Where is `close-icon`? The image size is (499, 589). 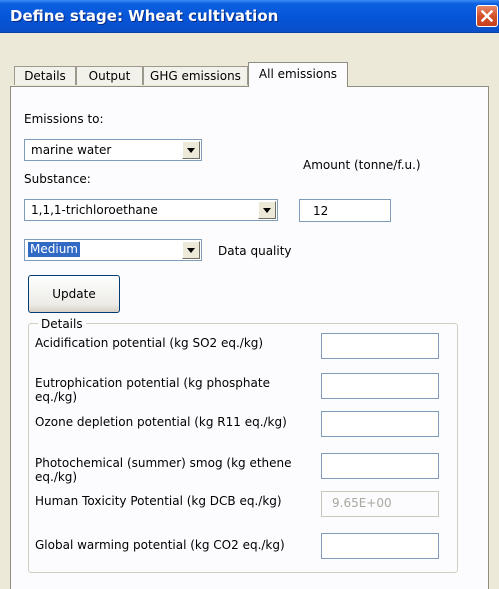
close-icon is located at coordinates (487, 16).